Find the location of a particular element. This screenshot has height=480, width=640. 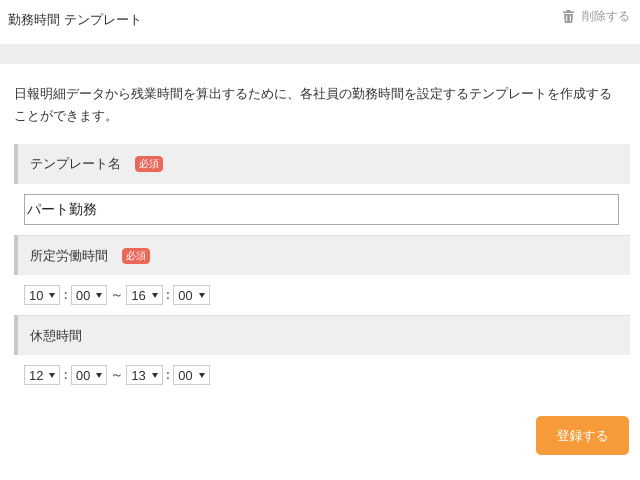

section-label: 所定労働時間 is located at coordinates (69, 256).